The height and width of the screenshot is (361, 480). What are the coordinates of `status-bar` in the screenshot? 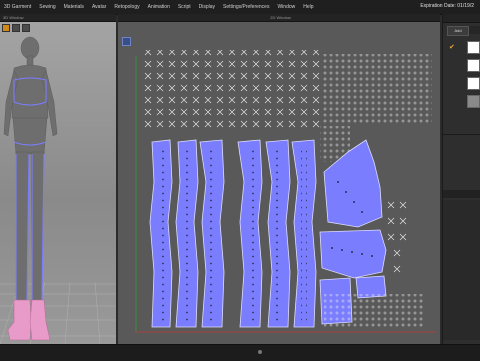 It's located at (240, 352).